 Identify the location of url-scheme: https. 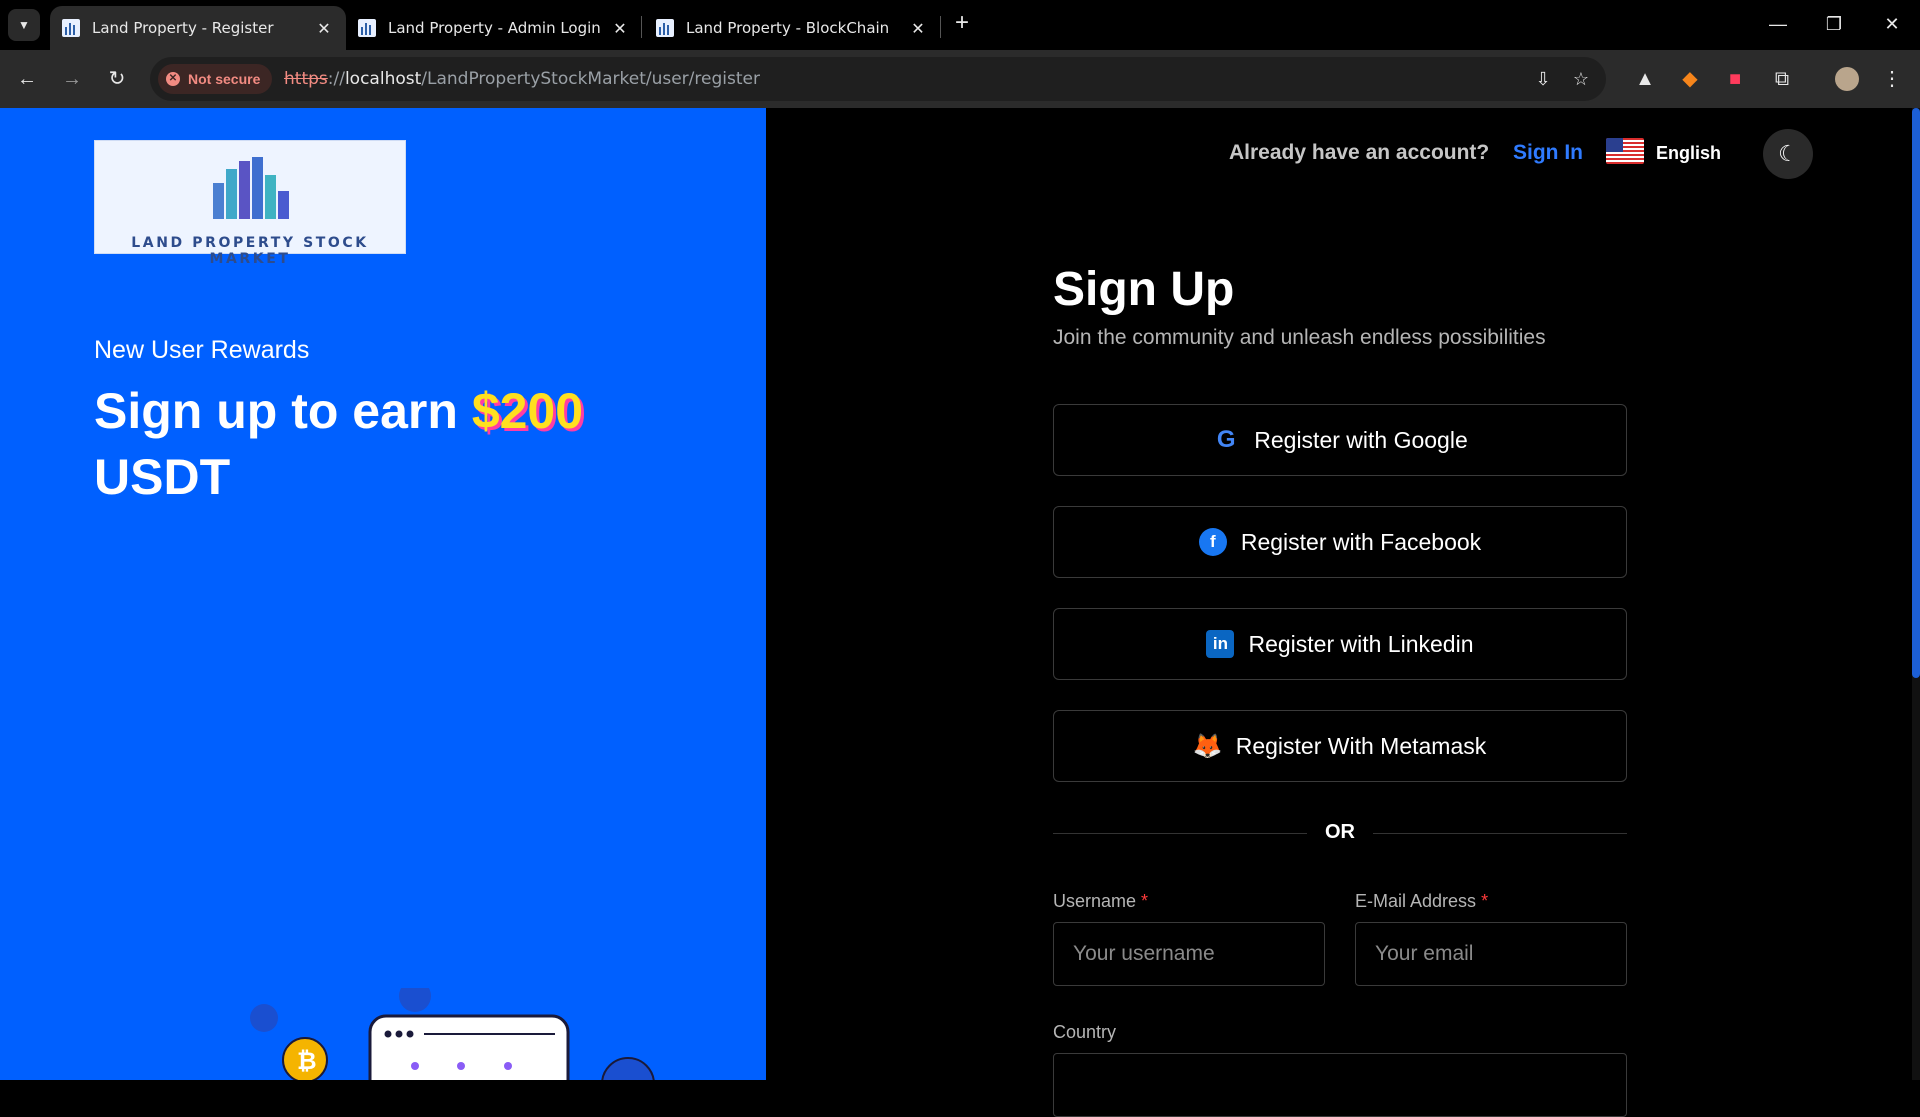
(306, 79).